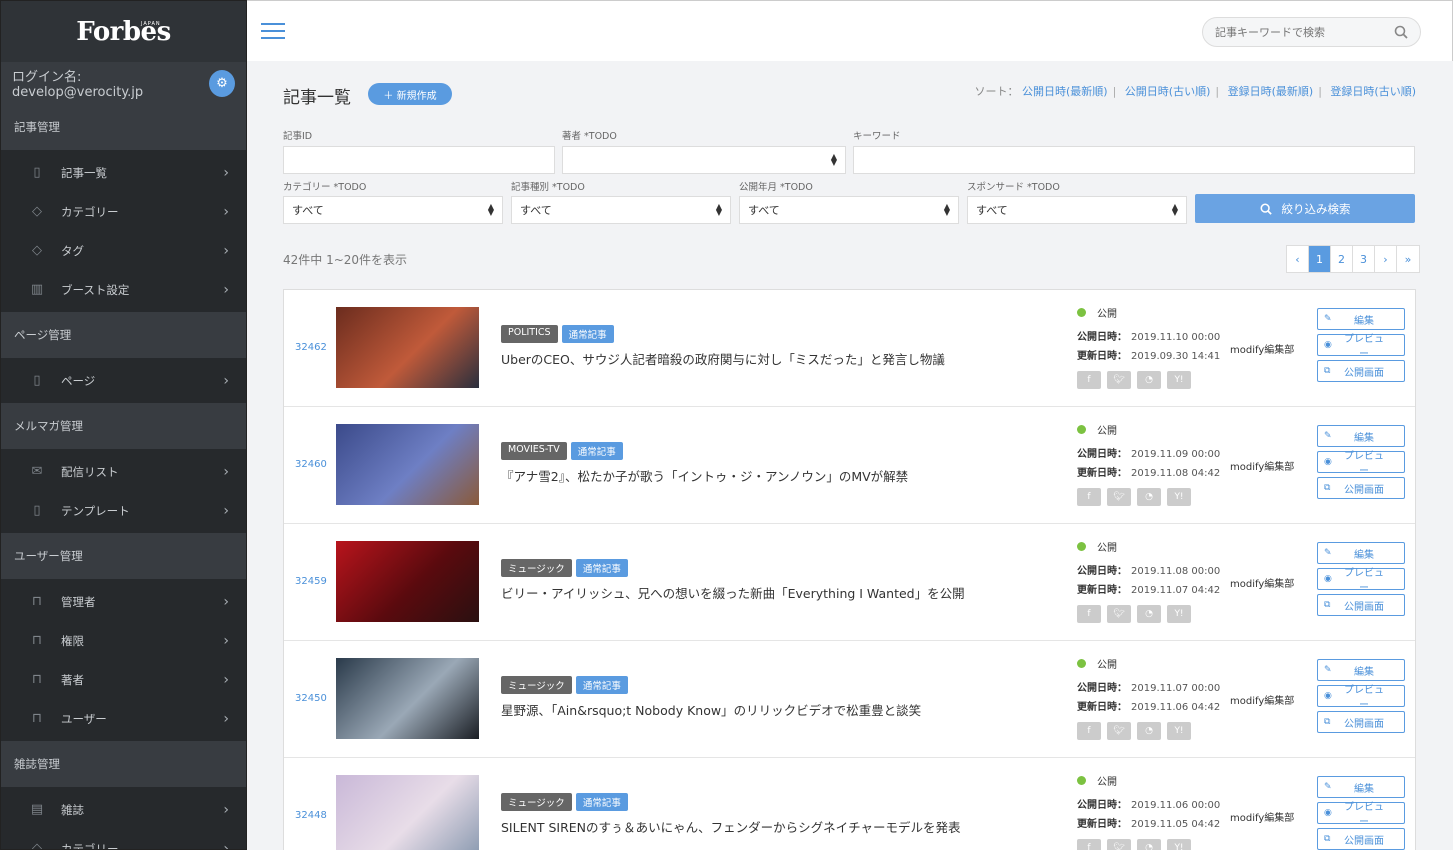 The height and width of the screenshot is (850, 1453). What do you see at coordinates (704, 160) in the screenshot?
I see `author-select: ▲ ▼` at bounding box center [704, 160].